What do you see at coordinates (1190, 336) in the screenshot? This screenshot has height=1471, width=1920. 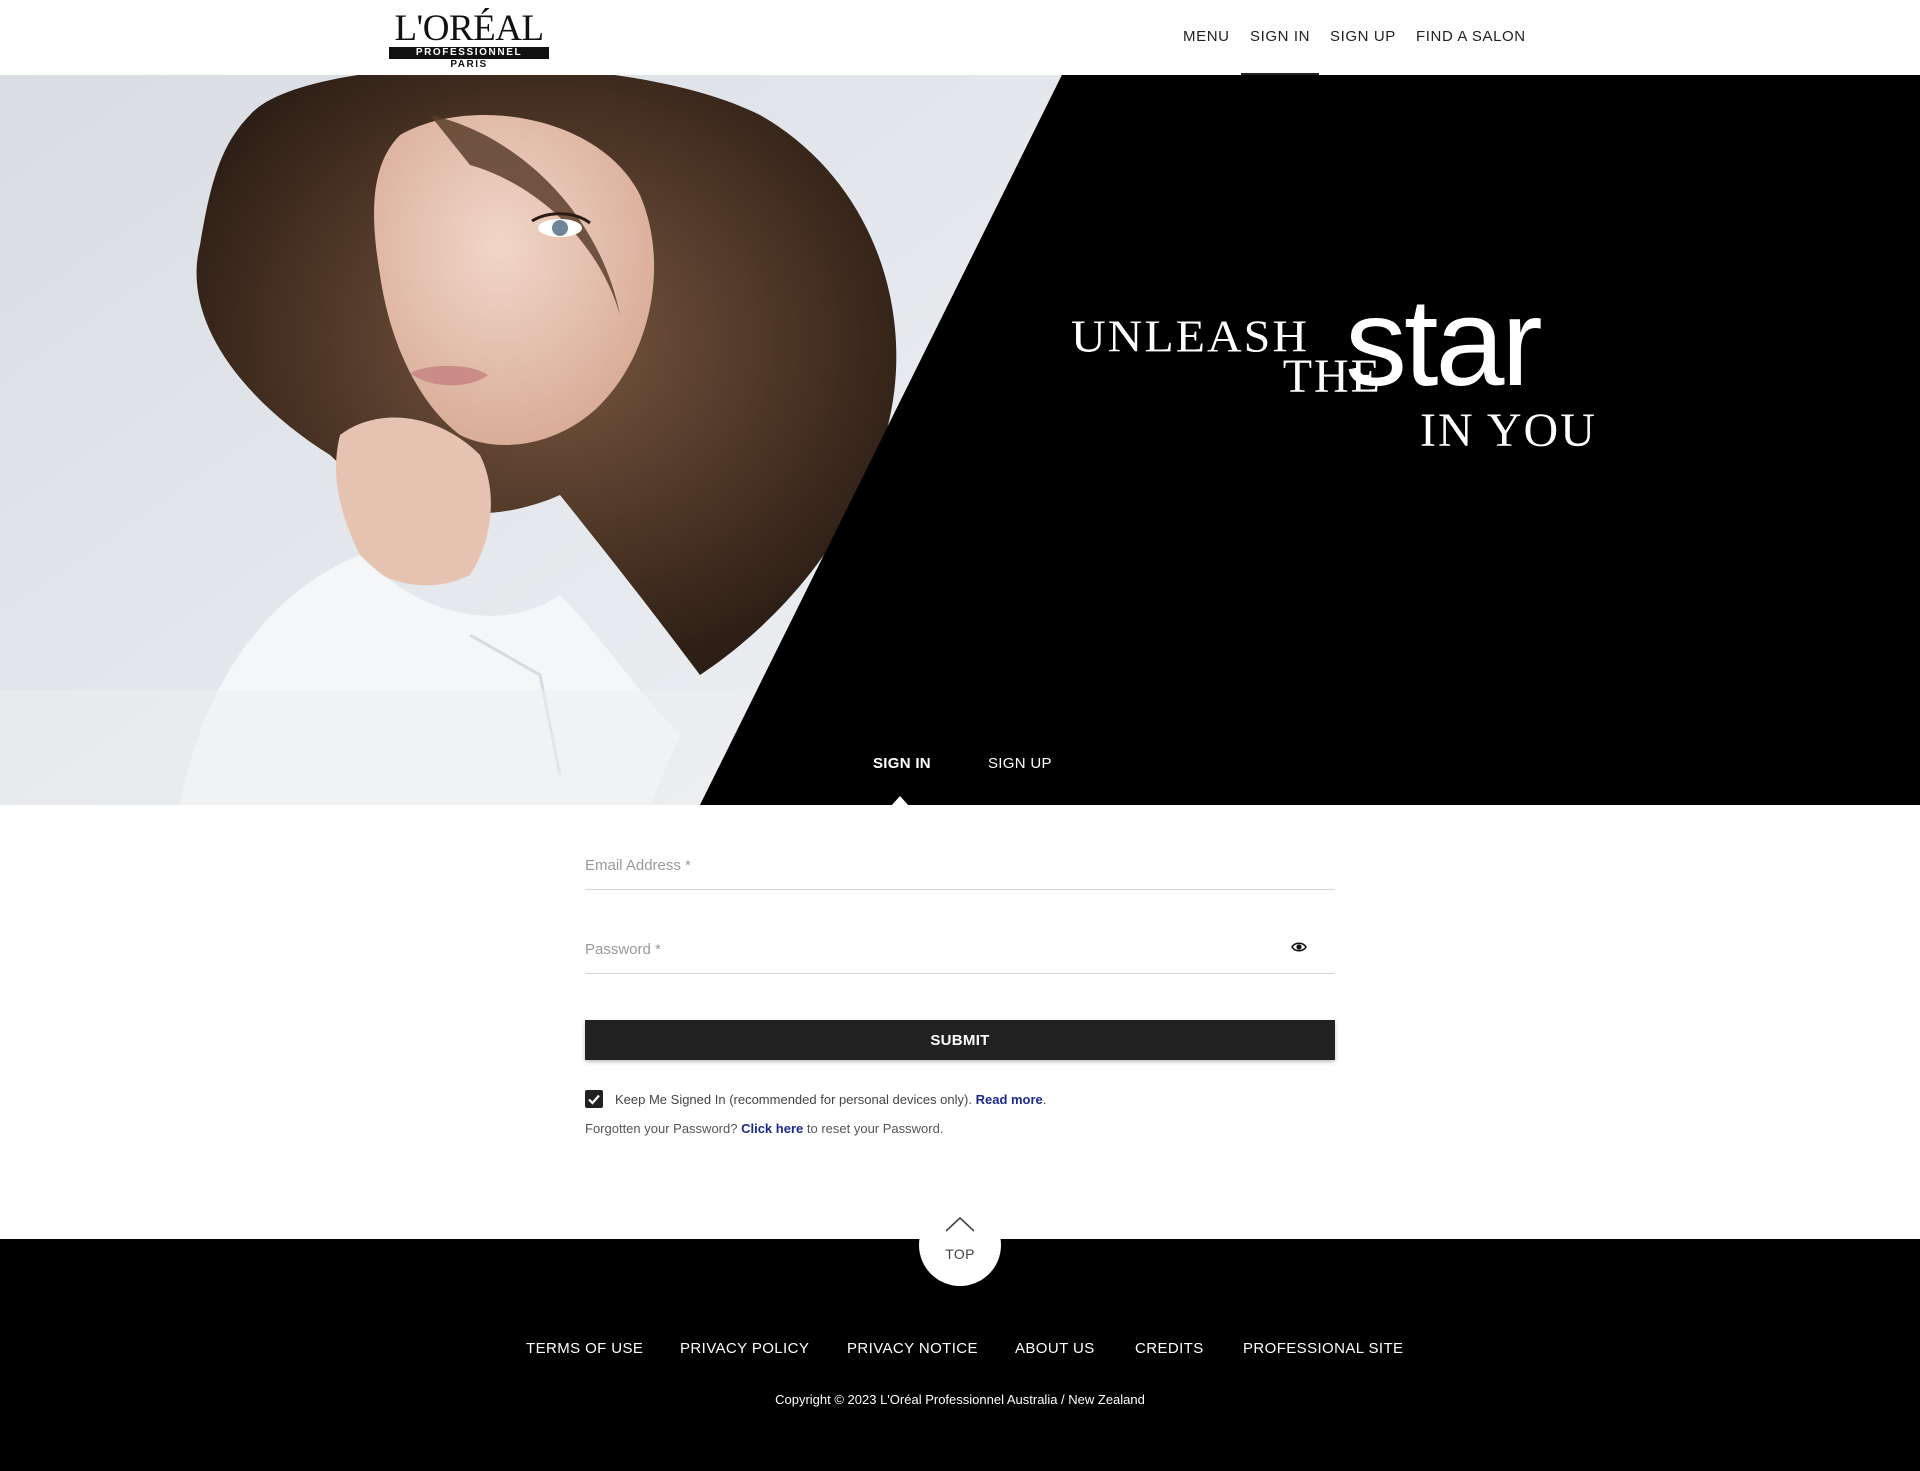 I see `tagline-unleash: UNLEASH` at bounding box center [1190, 336].